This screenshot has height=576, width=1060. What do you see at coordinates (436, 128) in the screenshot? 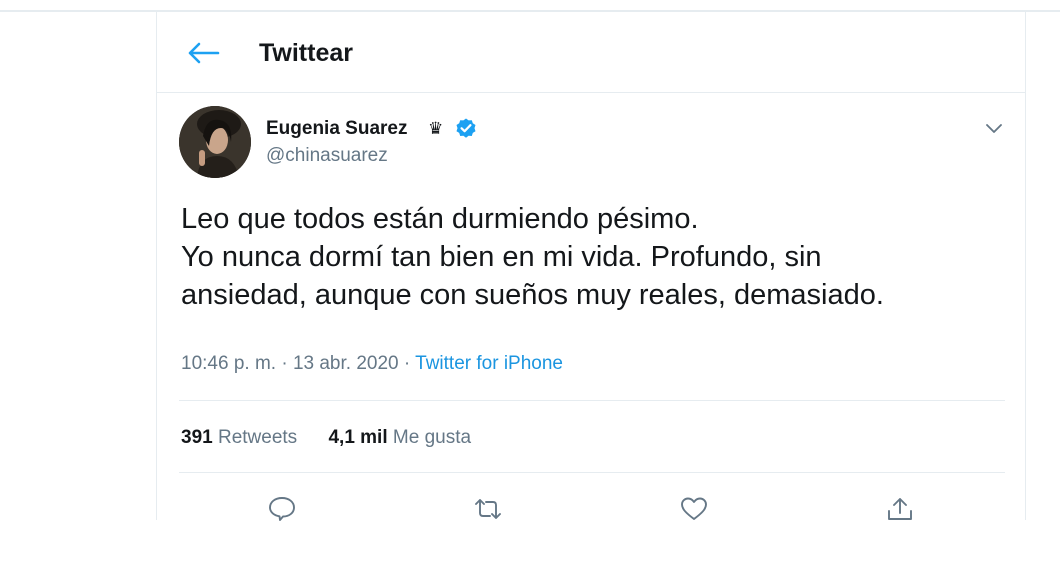
I see `crown-icon: ♛` at bounding box center [436, 128].